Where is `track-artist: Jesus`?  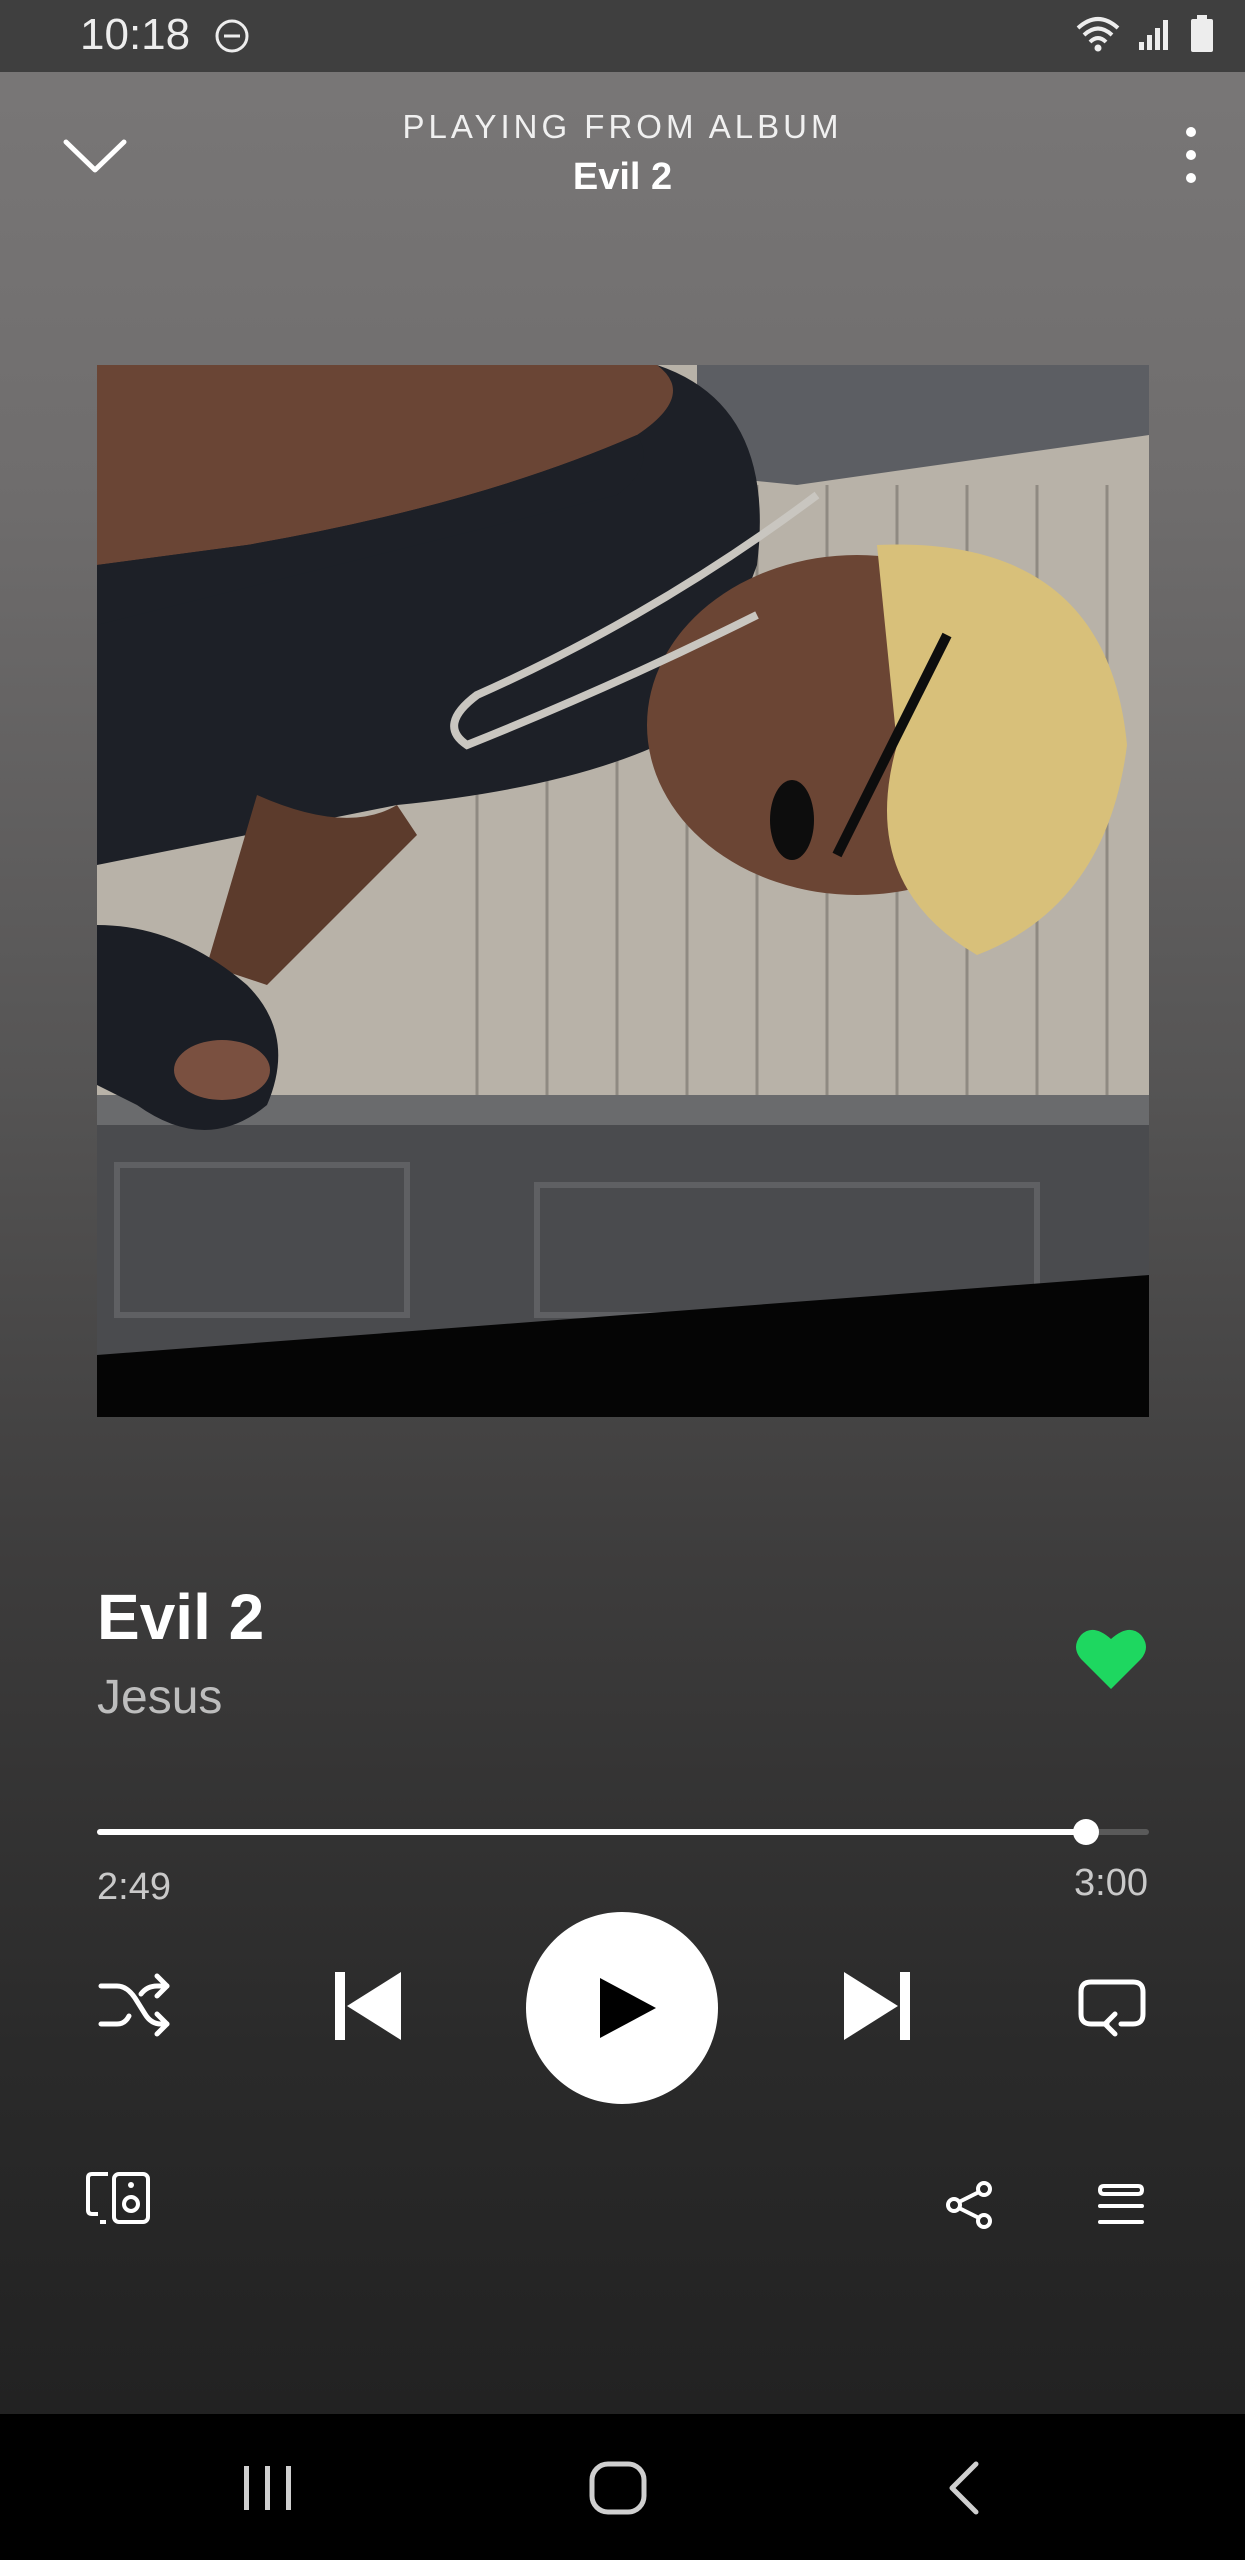 track-artist: Jesus is located at coordinates (159, 1697).